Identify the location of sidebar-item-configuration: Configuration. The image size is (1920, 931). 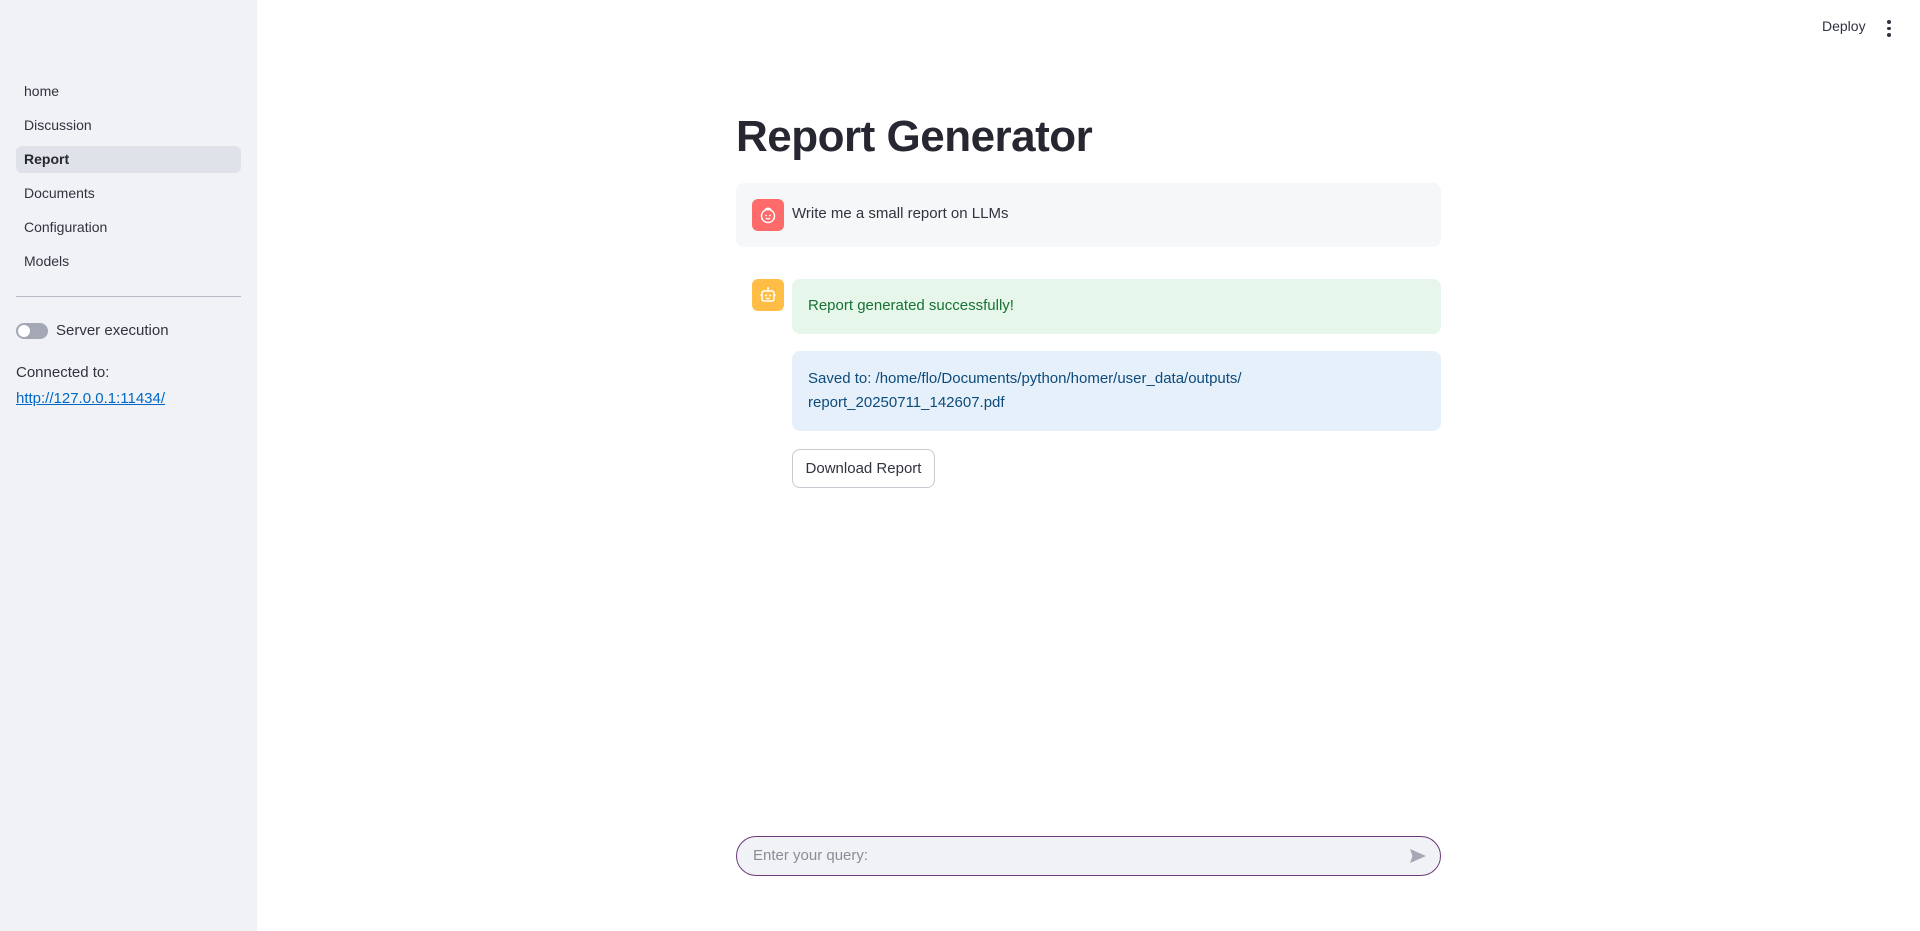
(128, 227).